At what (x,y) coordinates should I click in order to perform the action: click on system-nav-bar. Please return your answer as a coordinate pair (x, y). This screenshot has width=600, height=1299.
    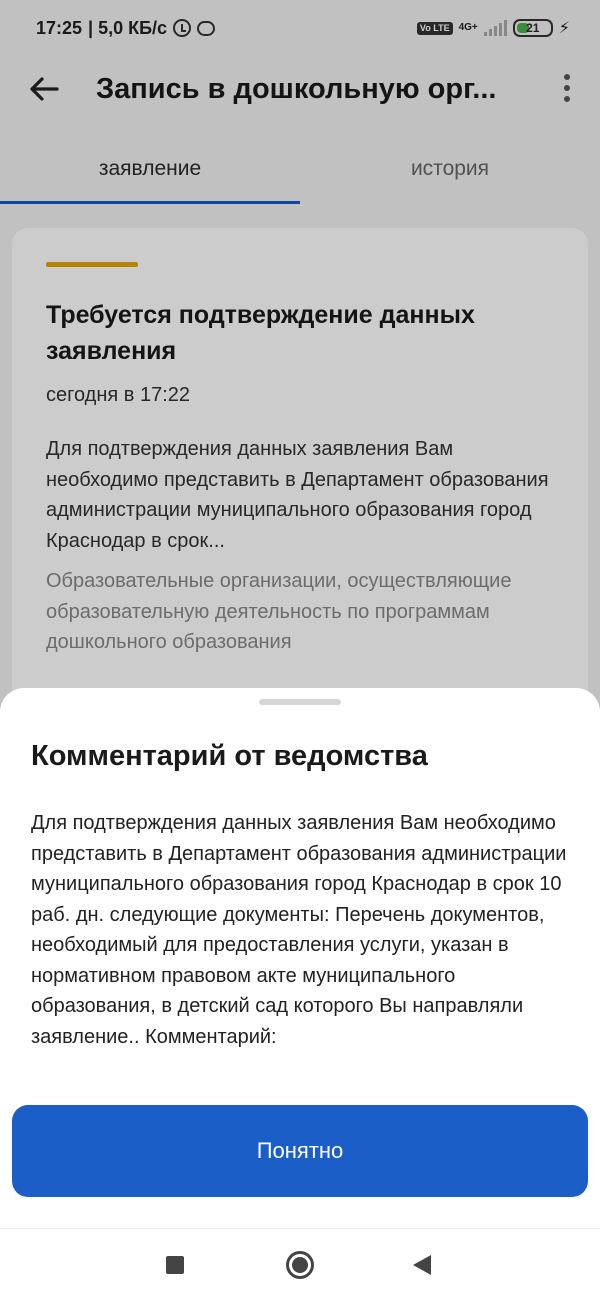
    Looking at the image, I should click on (300, 1263).